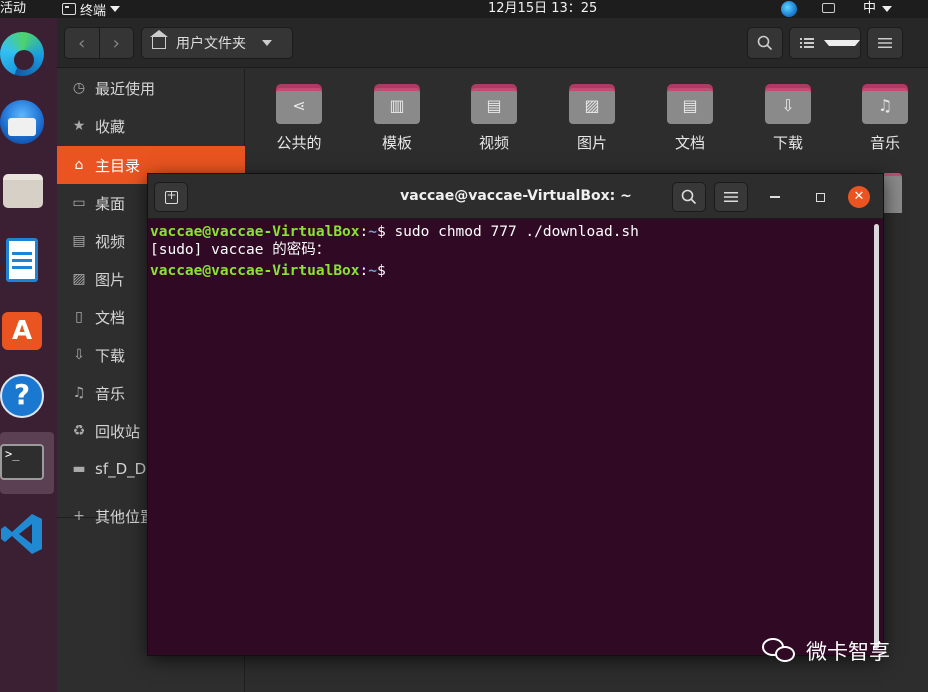 The image size is (928, 692). I want to click on writer-icon, so click(22, 260).